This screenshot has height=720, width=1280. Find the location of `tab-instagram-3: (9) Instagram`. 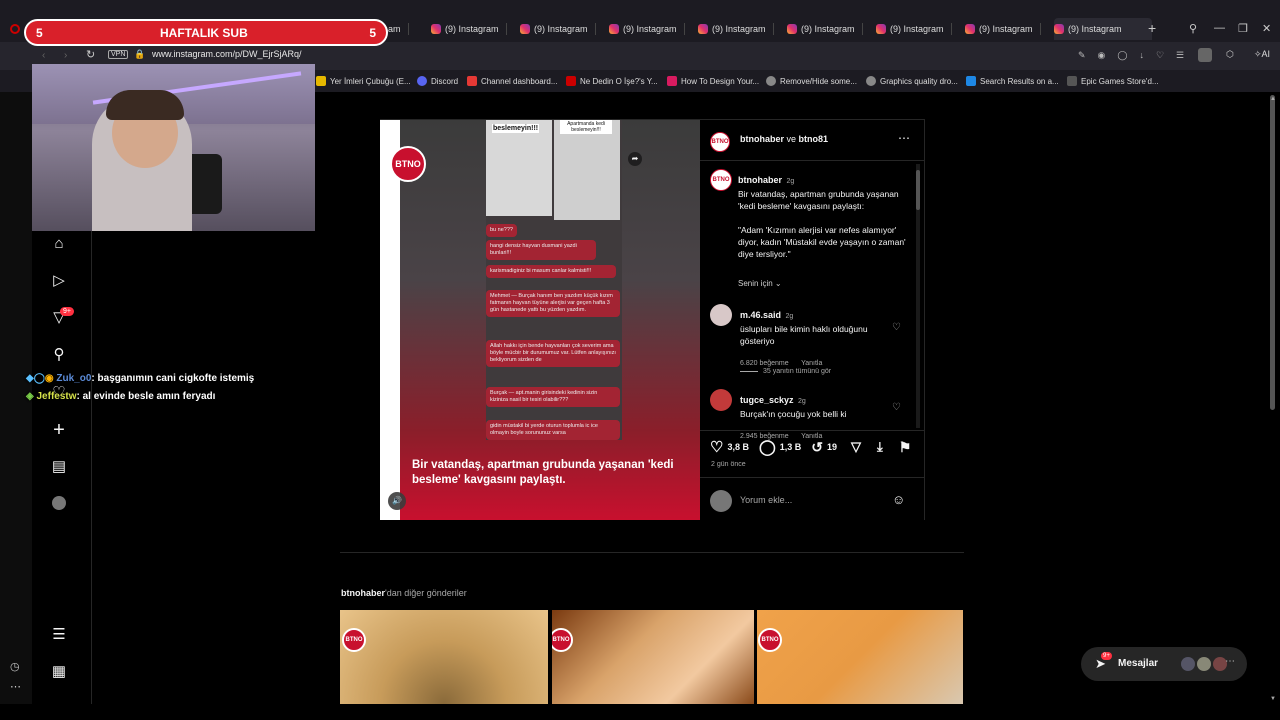

tab-instagram-3: (9) Instagram is located at coordinates (647, 29).